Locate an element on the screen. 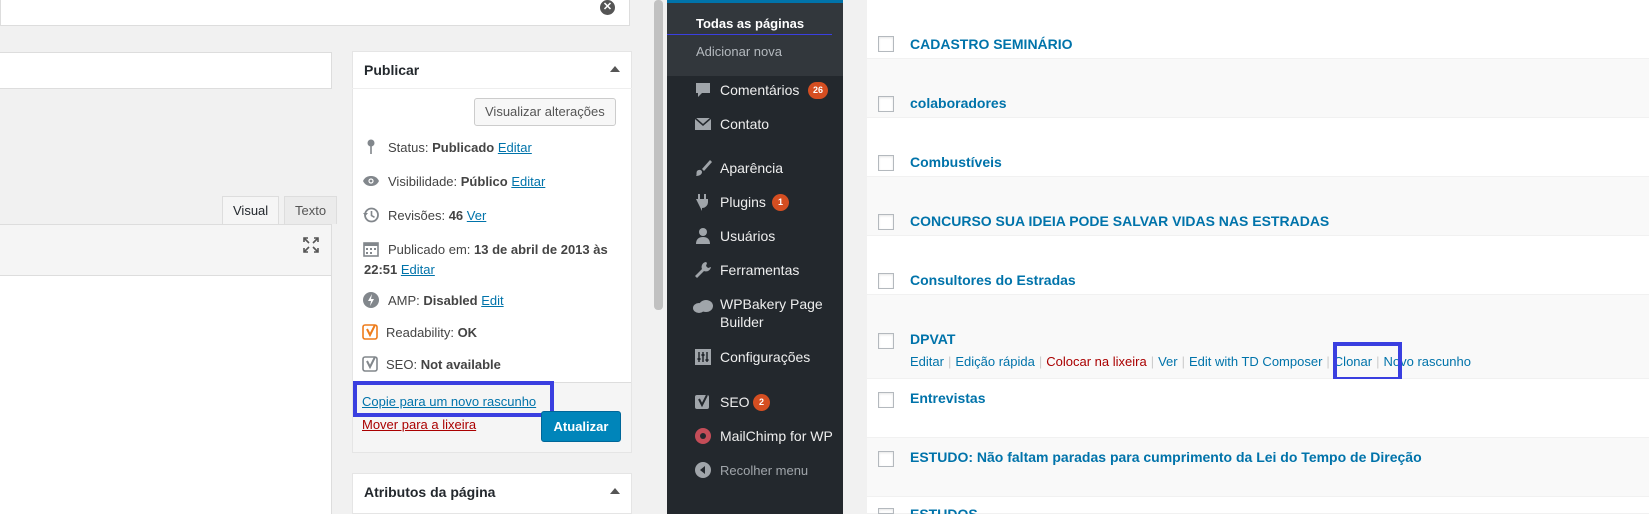 The width and height of the screenshot is (1649, 514). page-title-link: CADASTRO SEMINÁRIO is located at coordinates (991, 44).